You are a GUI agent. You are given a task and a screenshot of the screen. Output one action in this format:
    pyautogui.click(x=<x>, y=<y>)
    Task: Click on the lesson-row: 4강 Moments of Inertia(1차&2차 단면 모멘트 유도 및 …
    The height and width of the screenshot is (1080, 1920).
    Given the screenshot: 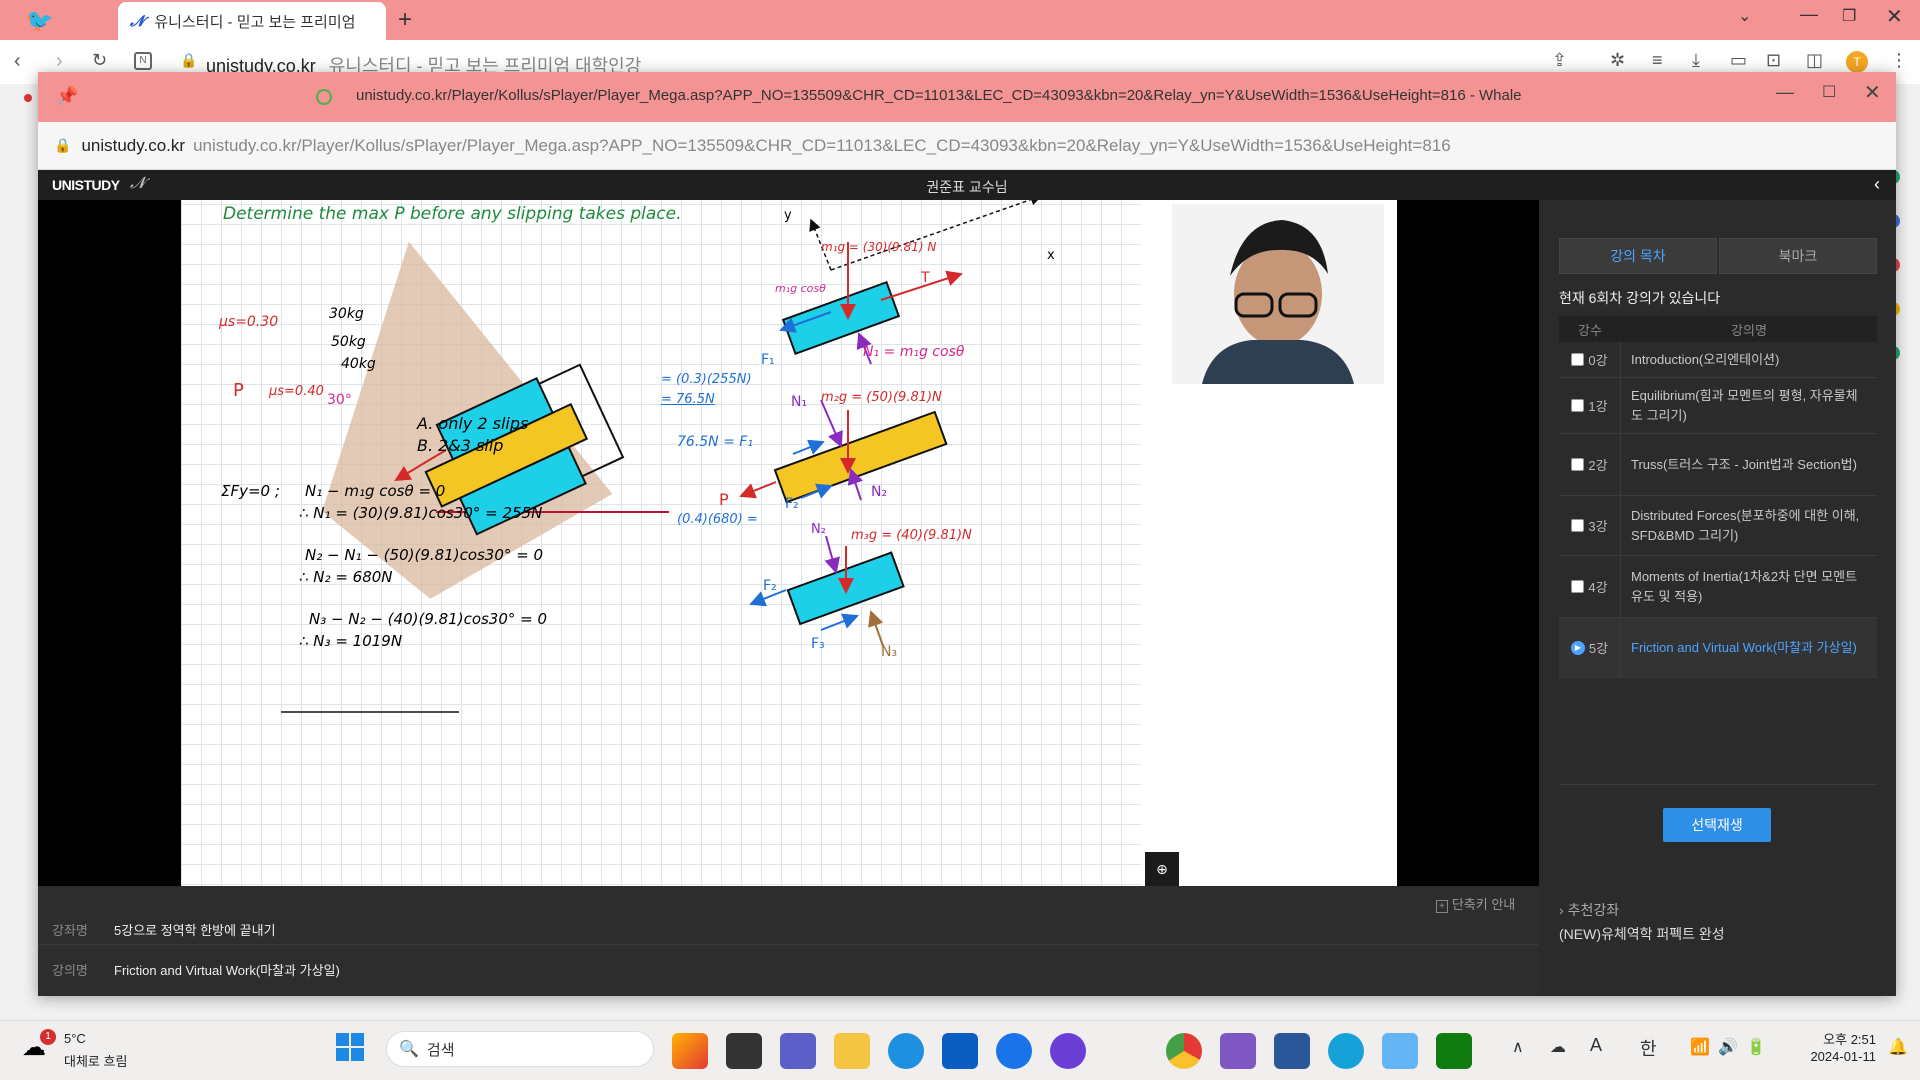 What is the action you would take?
    pyautogui.click(x=1718, y=587)
    